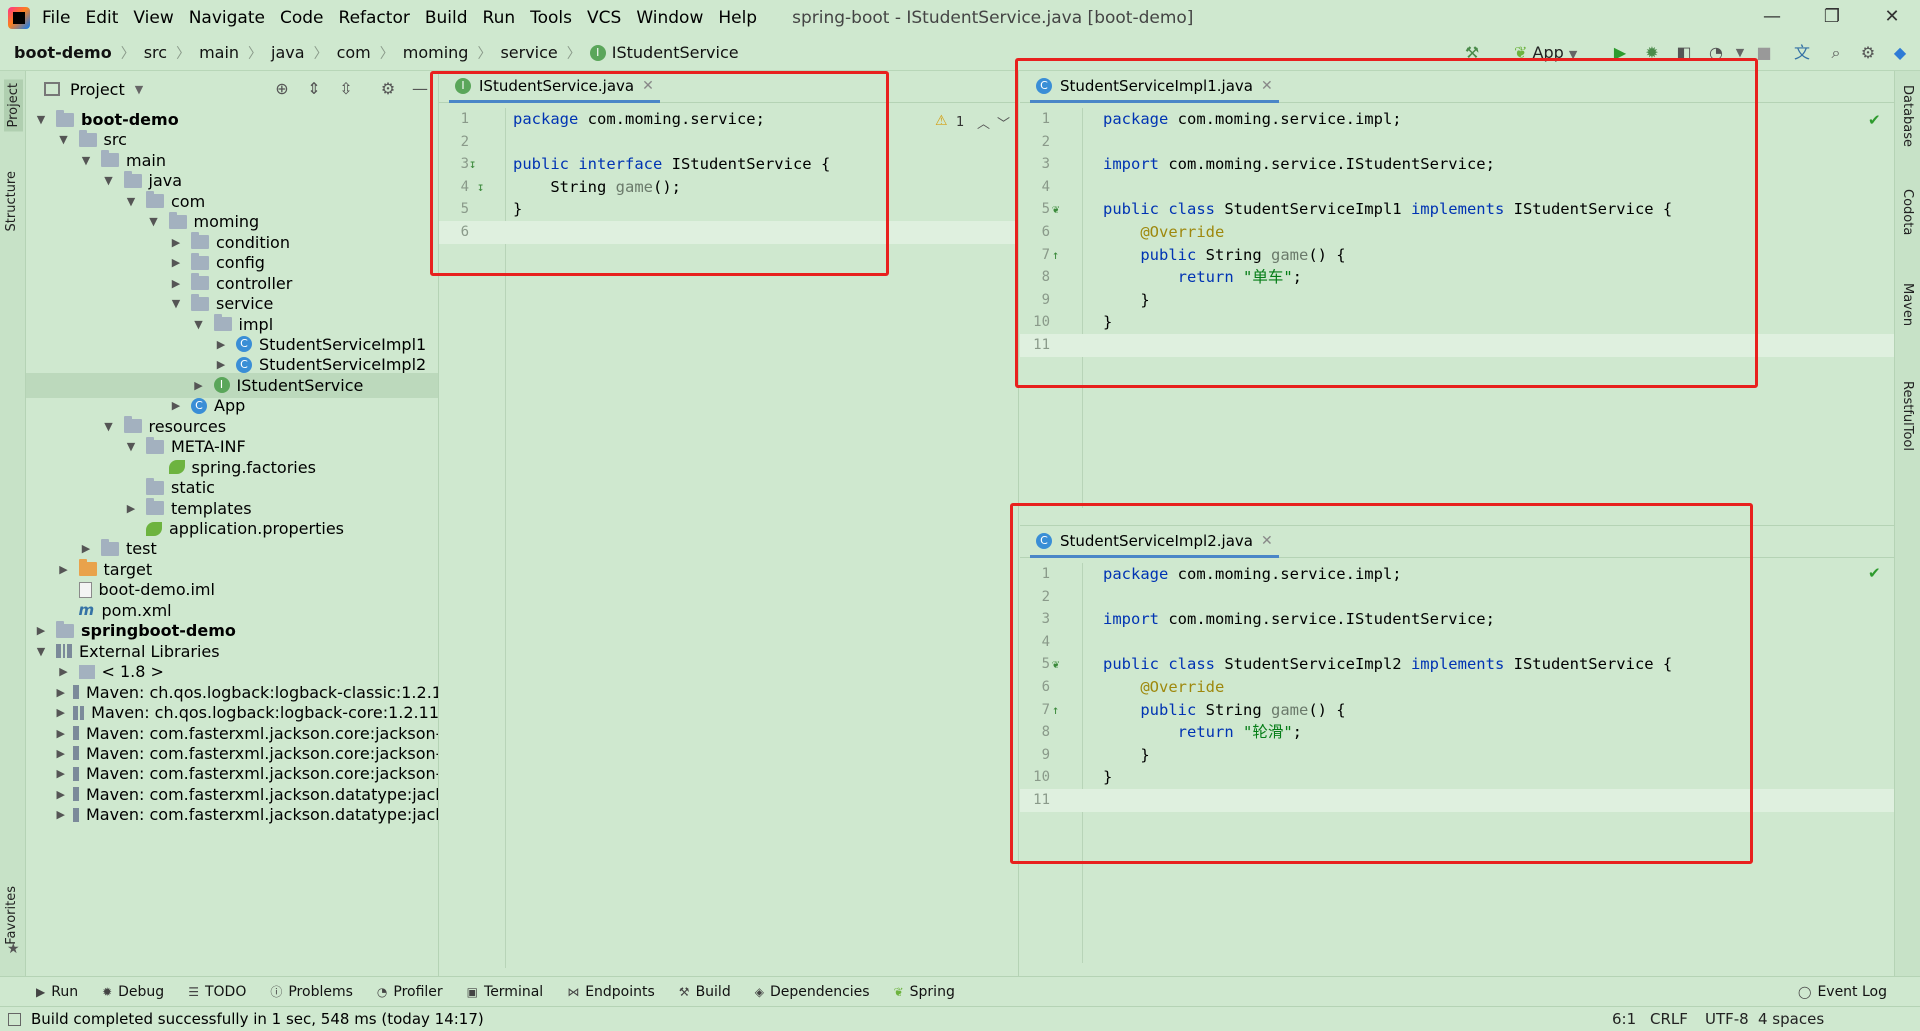  Describe the element at coordinates (410, 992) in the screenshot. I see `tool-profiler: ◔ Profiler` at that location.